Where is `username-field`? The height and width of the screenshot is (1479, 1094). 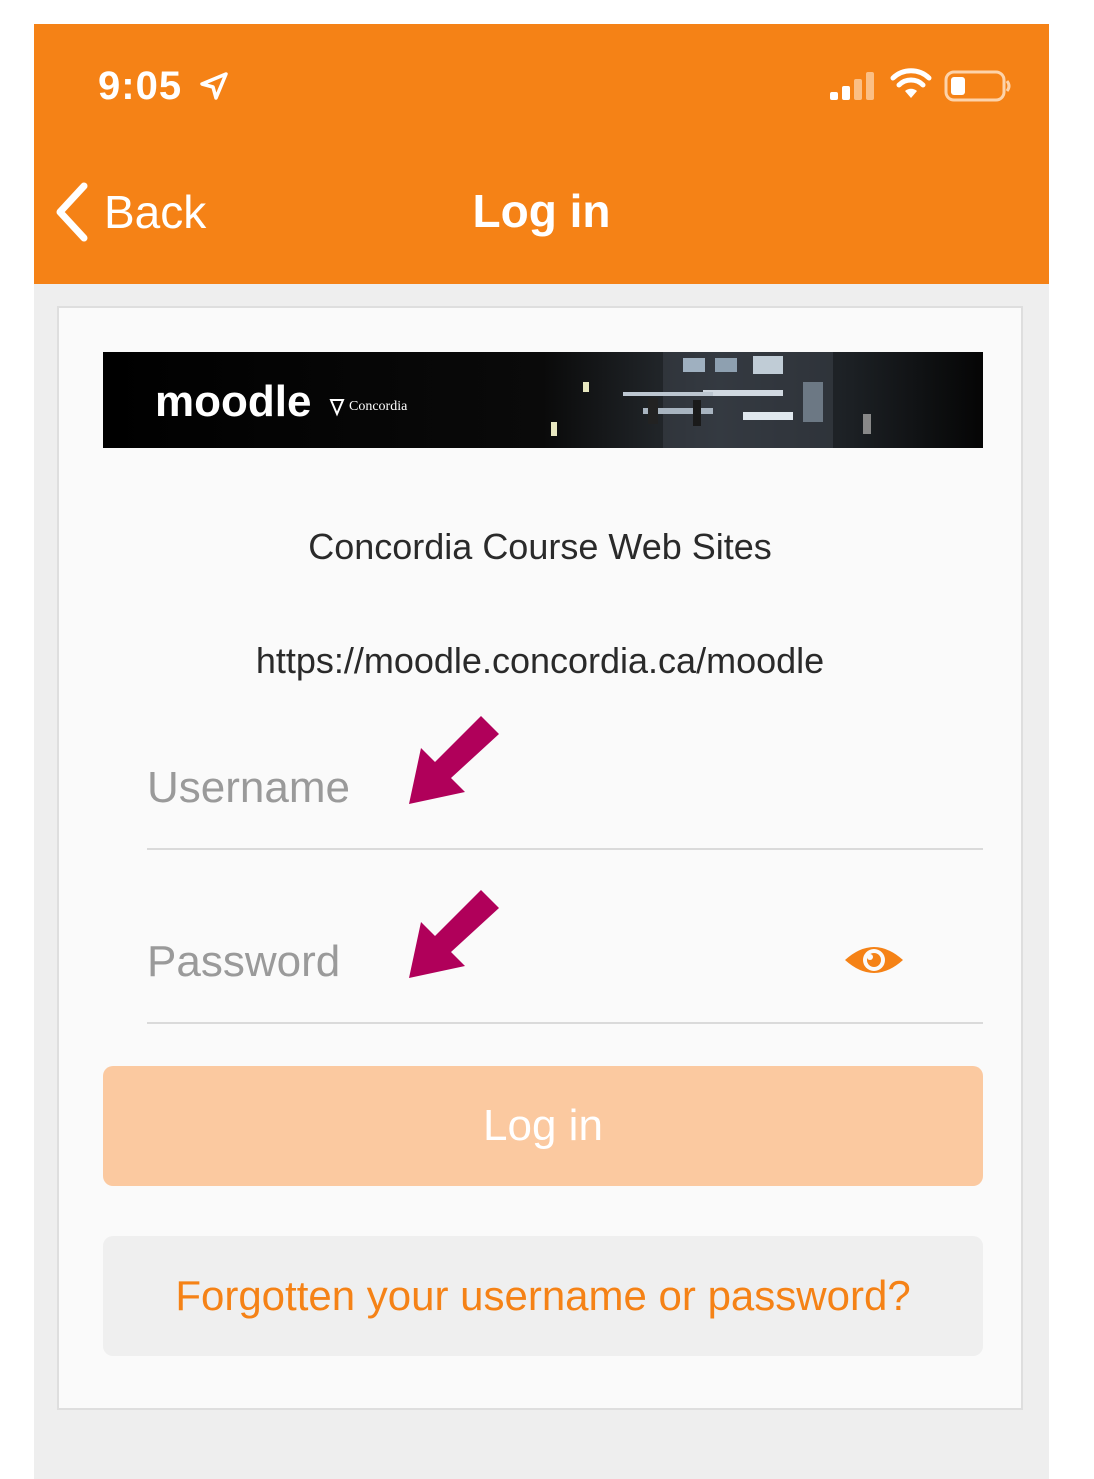 username-field is located at coordinates (565, 783).